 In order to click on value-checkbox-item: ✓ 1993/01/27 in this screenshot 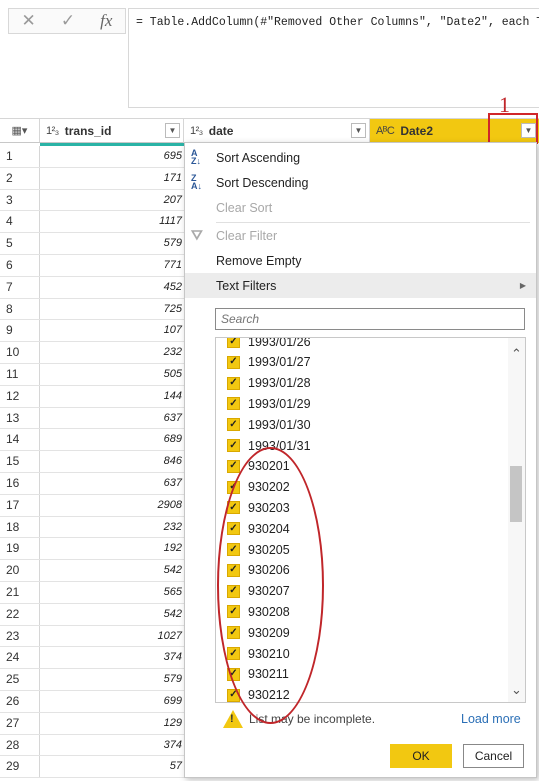, I will do `click(269, 362)`.